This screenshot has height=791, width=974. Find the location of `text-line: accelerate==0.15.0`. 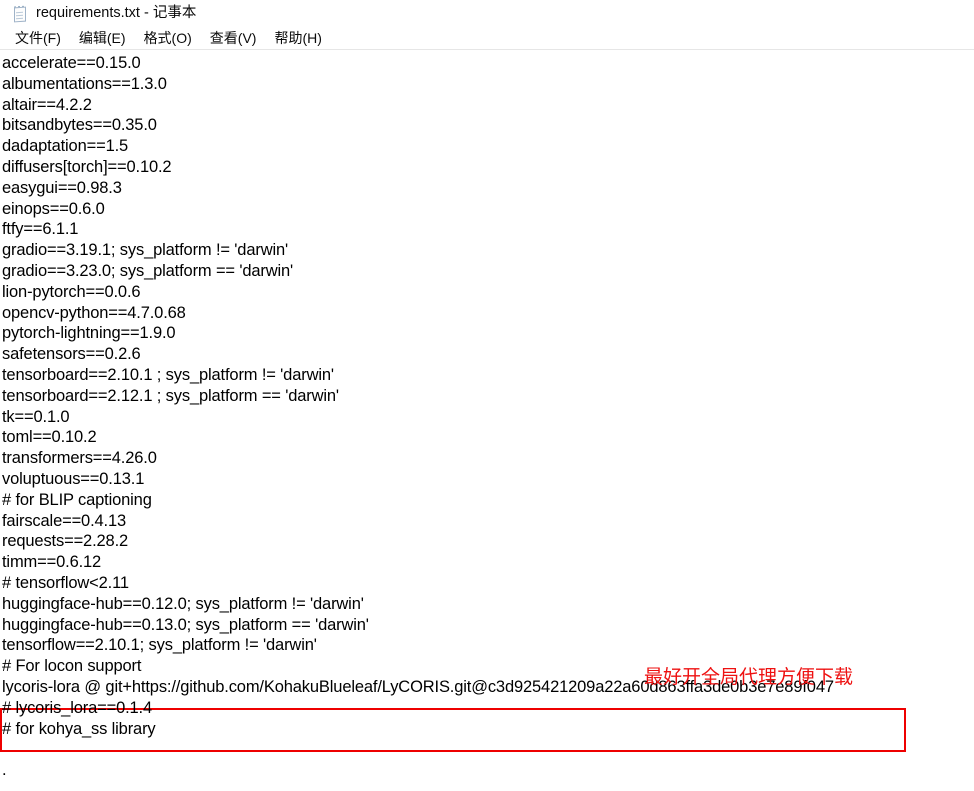

text-line: accelerate==0.15.0 is located at coordinates (71, 63).